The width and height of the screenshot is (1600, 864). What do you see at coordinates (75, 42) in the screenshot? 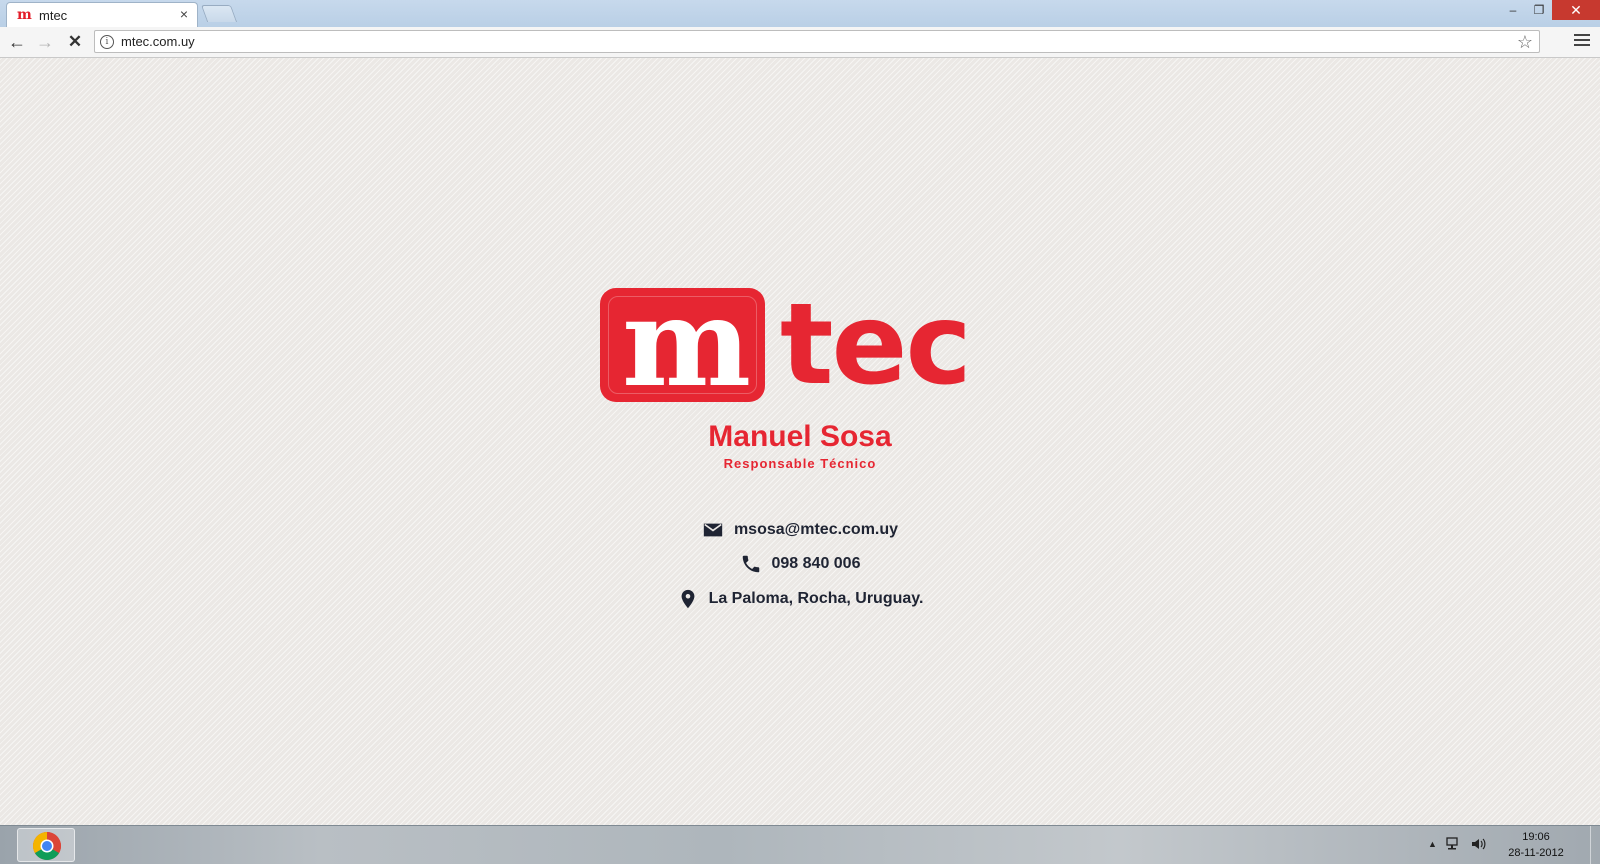
I see `stop-loading-icon: ✕` at bounding box center [75, 42].